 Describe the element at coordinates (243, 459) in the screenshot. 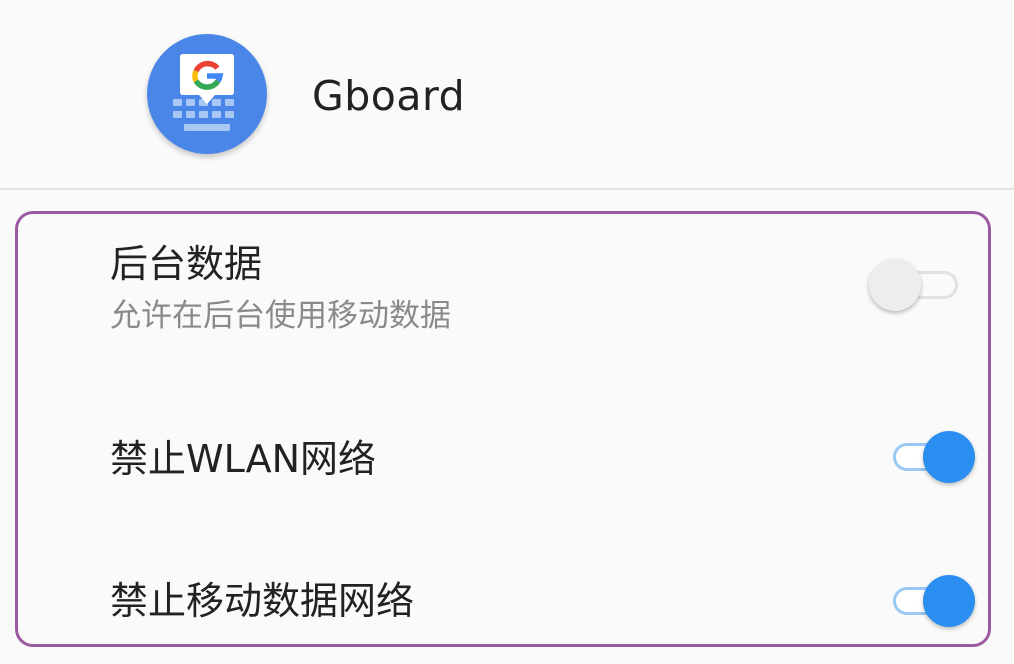

I see `setting-title: 禁止WLAN网络` at that location.